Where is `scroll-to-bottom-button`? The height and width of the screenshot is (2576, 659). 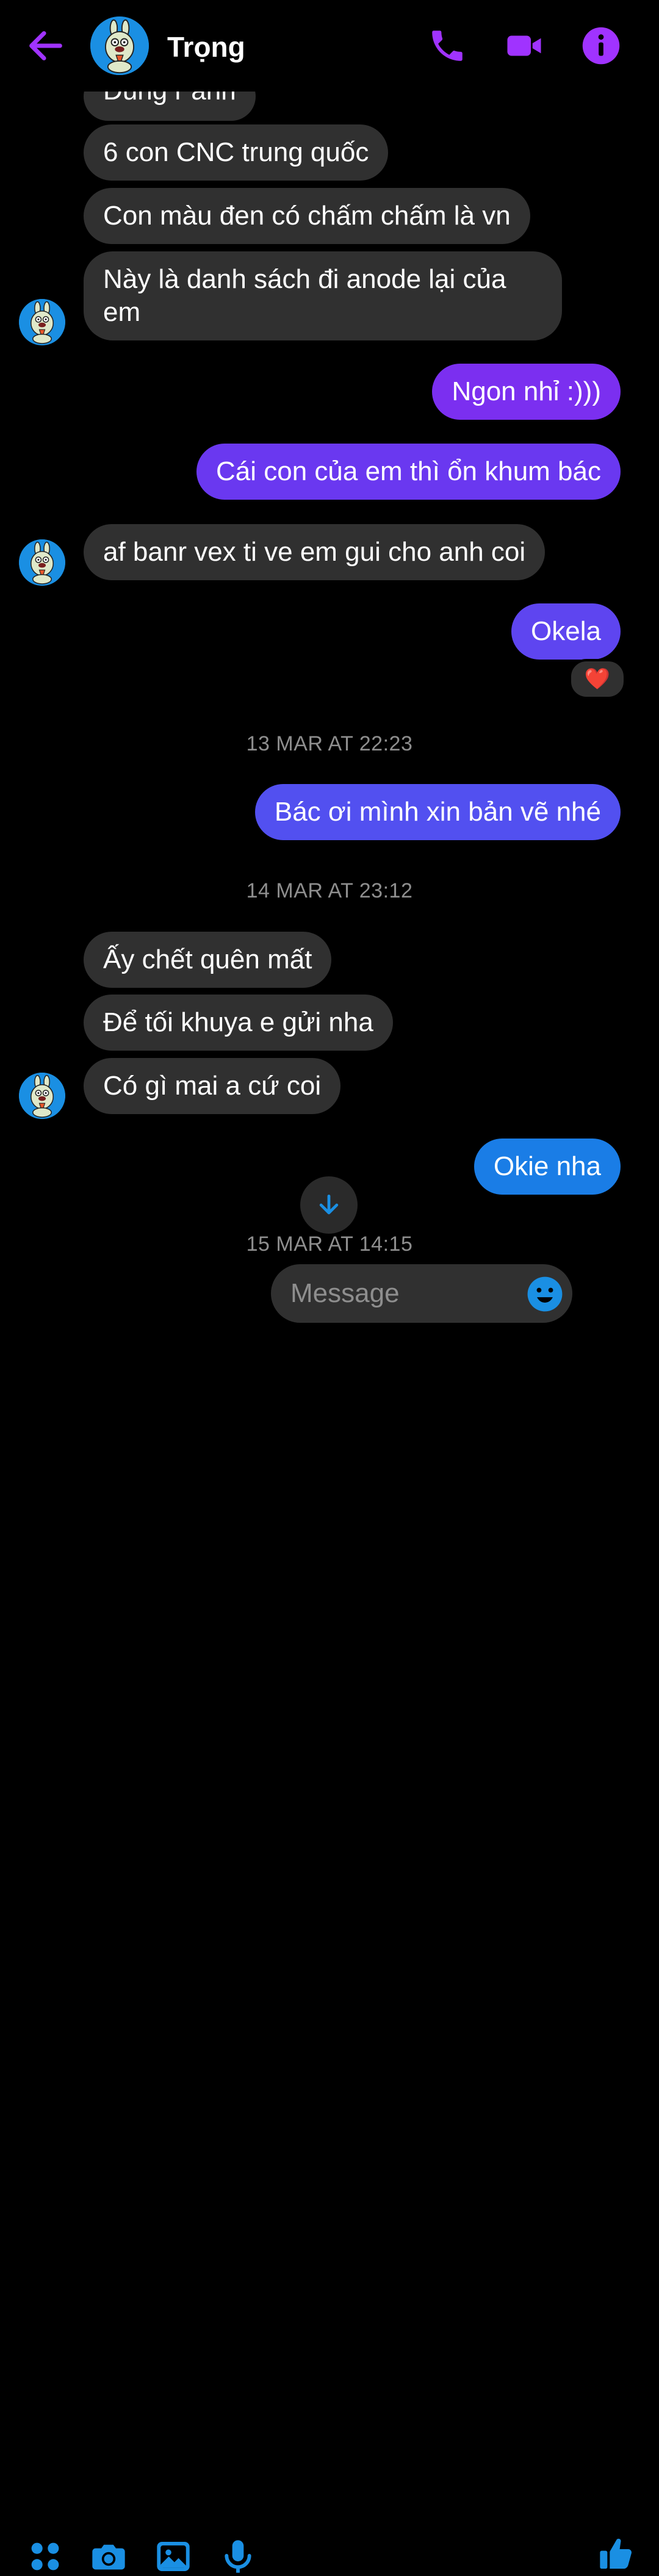
scroll-to-bottom-button is located at coordinates (329, 1205).